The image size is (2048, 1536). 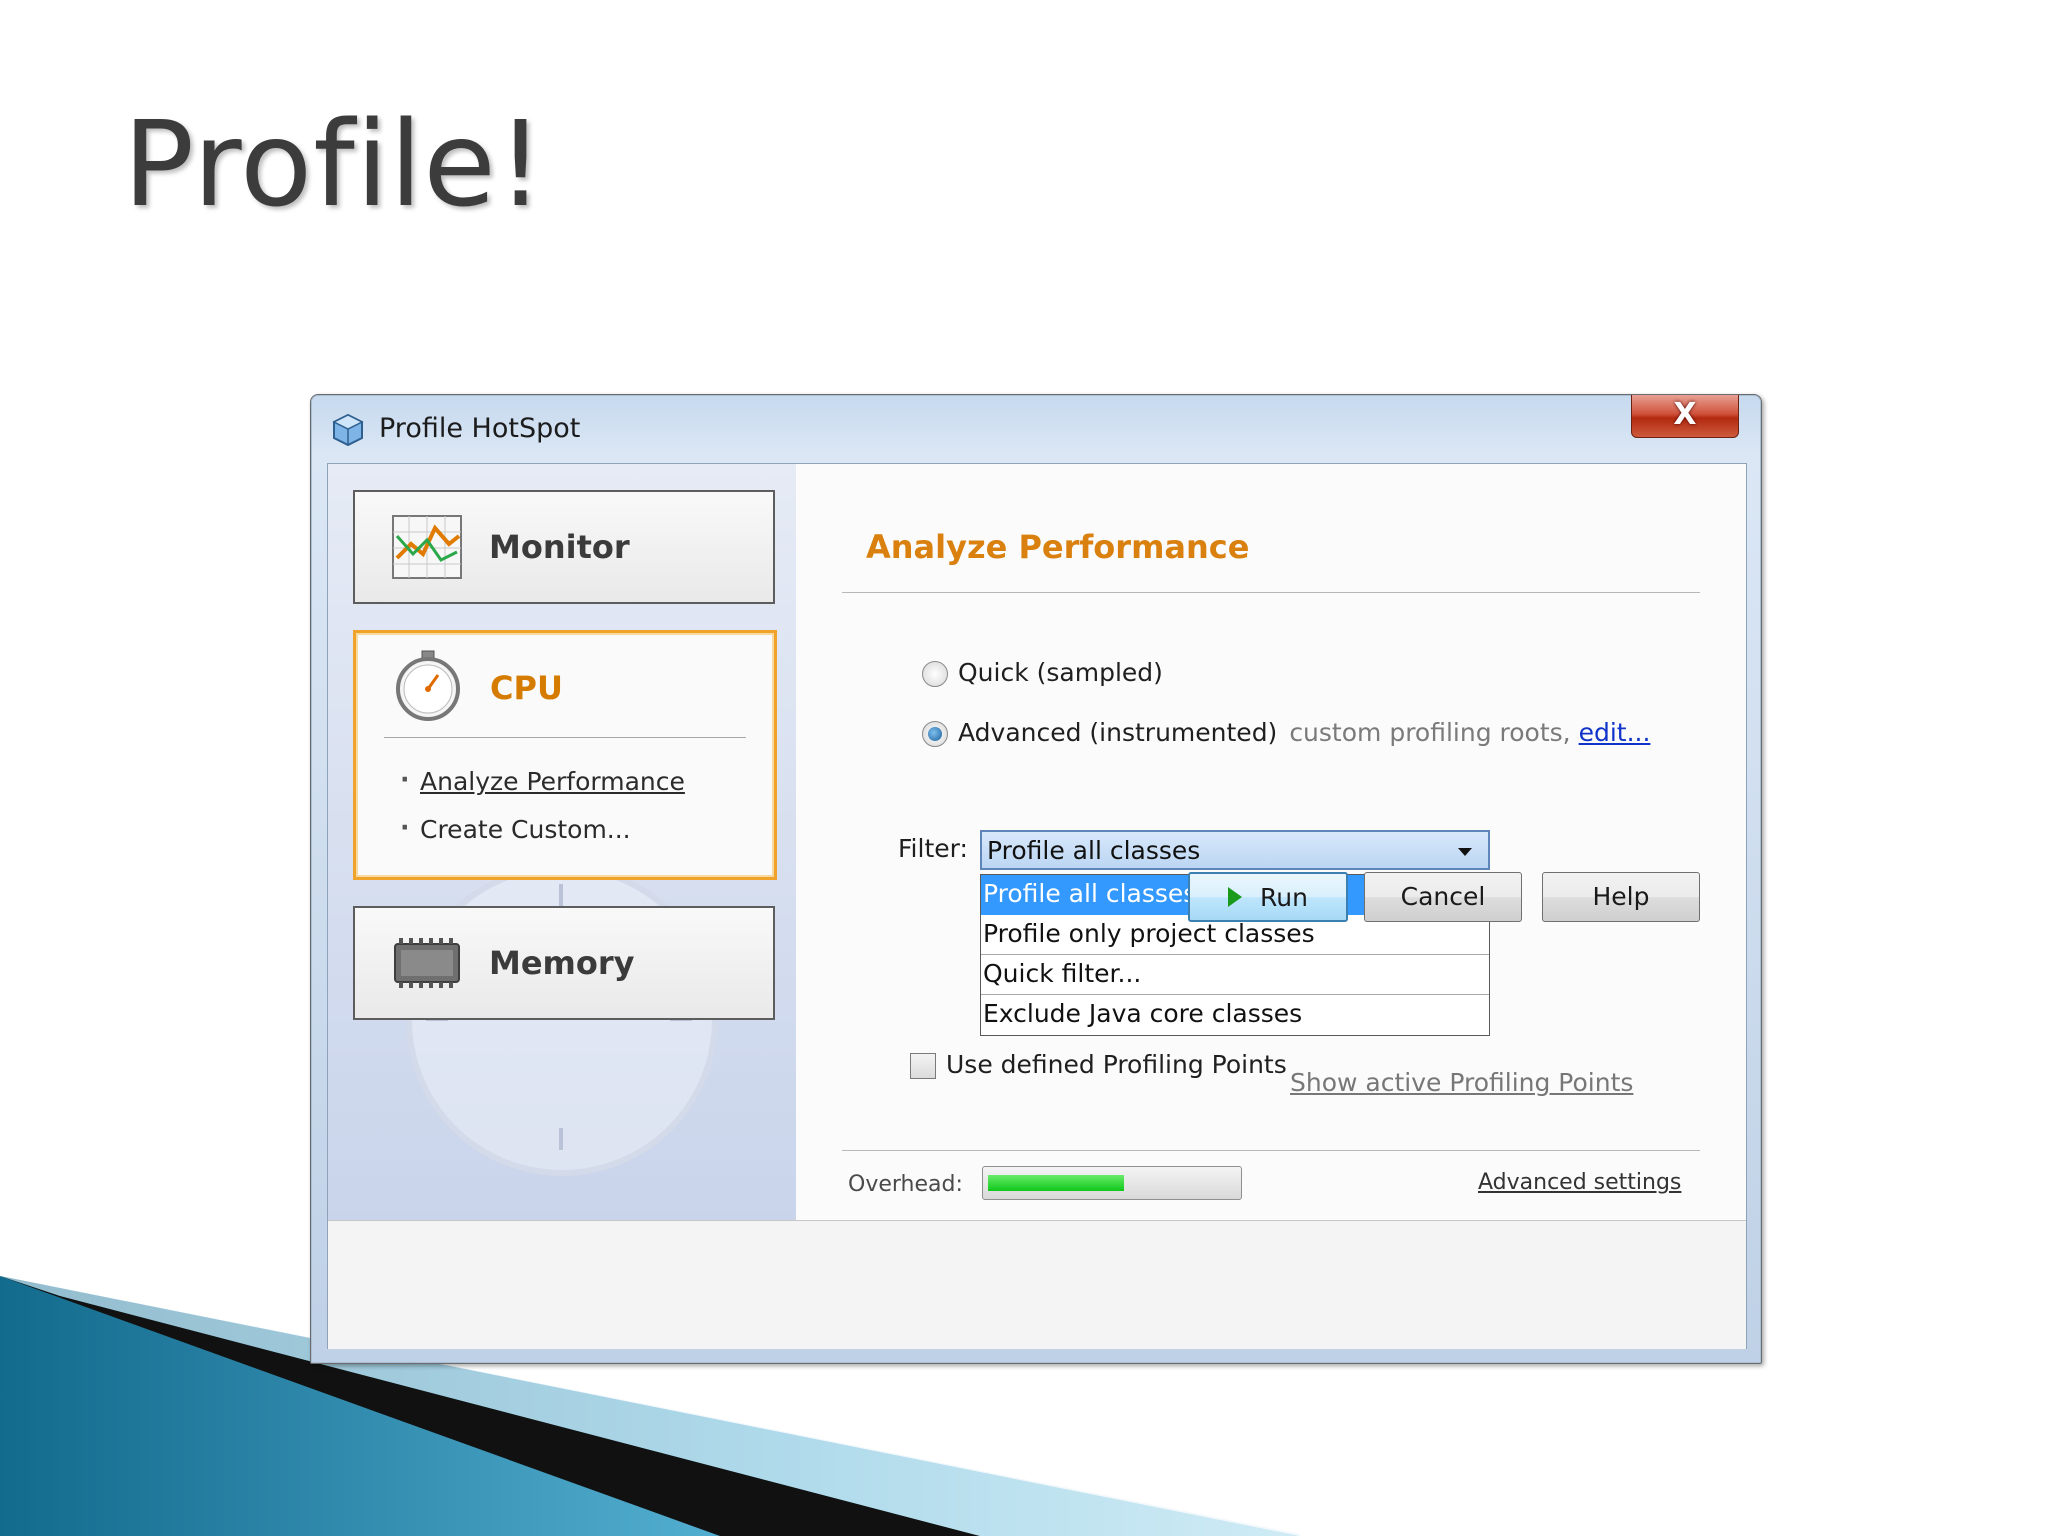 I want to click on monitor-card: Monitor, so click(x=564, y=547).